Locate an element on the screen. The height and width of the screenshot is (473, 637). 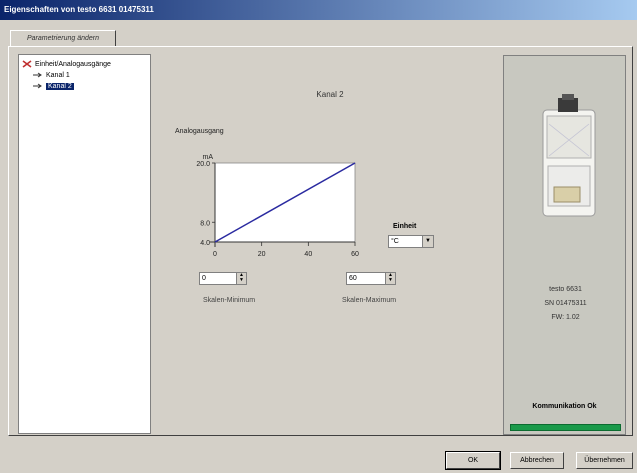
tab-parametrierung: Parametrierung ändern is located at coordinates (63, 38).